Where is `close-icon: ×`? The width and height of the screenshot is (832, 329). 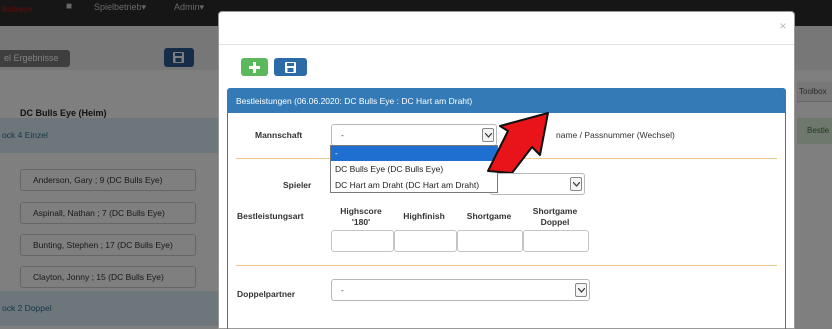
close-icon: × is located at coordinates (783, 26).